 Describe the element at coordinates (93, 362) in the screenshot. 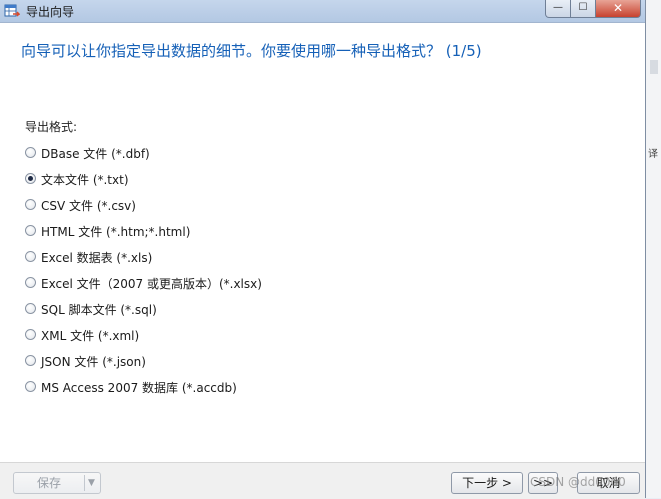

I see `format-option-label: JSON 文件 (*.json)` at that location.